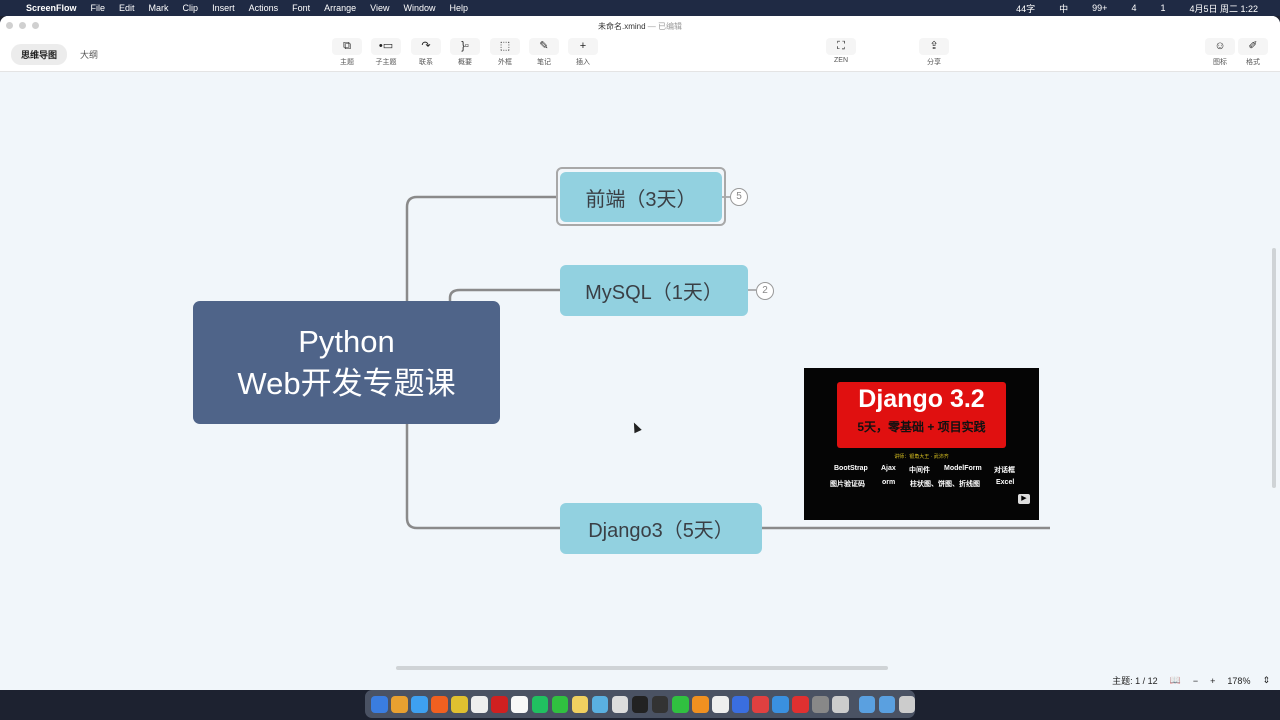 The height and width of the screenshot is (720, 1280). Describe the element at coordinates (1223, 8) in the screenshot. I see `clock: 4月5日 周二 1:22` at that location.